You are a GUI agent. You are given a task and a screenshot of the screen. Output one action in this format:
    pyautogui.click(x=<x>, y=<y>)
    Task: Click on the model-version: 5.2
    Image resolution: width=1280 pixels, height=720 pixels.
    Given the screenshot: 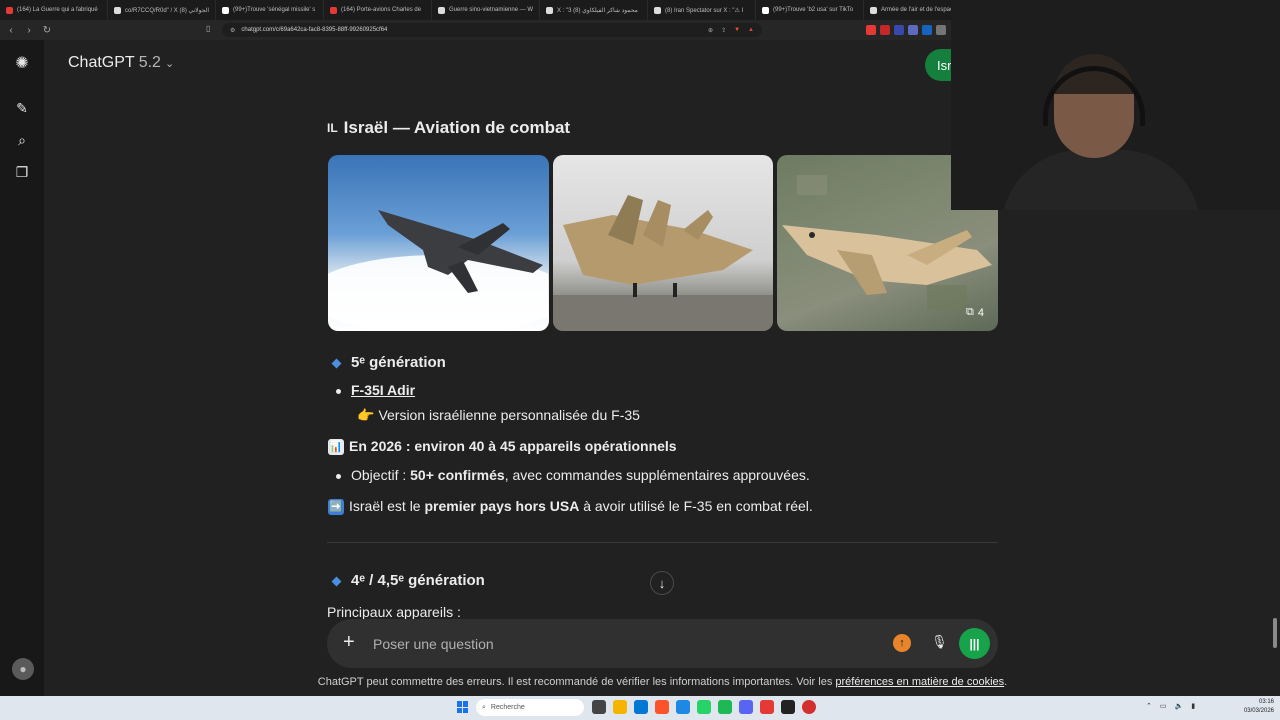 What is the action you would take?
    pyautogui.click(x=149, y=62)
    